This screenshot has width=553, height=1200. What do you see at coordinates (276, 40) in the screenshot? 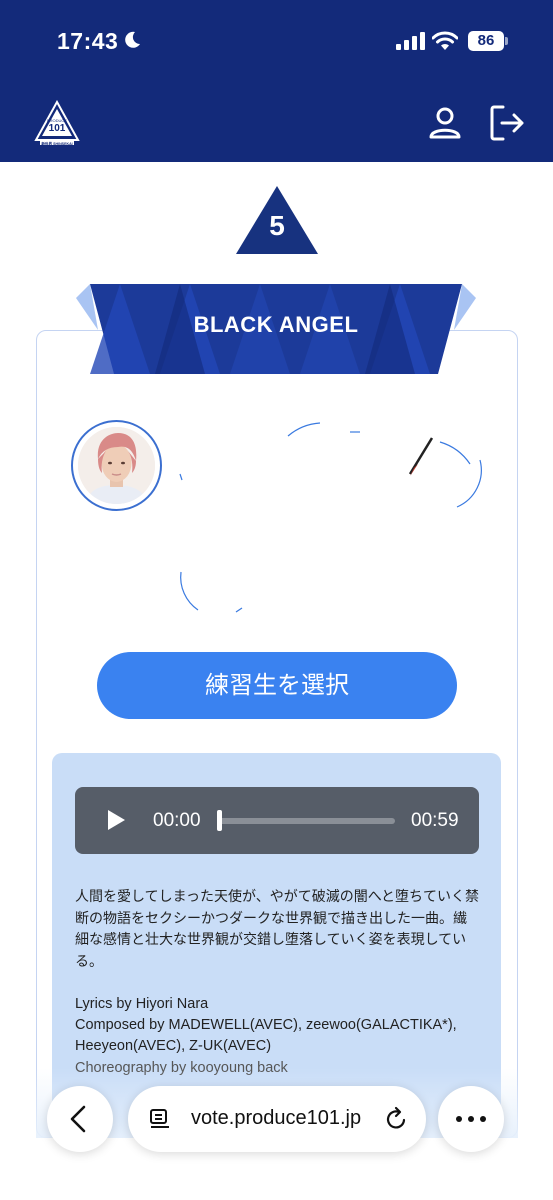
I see `status-bar: 17:43 86` at bounding box center [276, 40].